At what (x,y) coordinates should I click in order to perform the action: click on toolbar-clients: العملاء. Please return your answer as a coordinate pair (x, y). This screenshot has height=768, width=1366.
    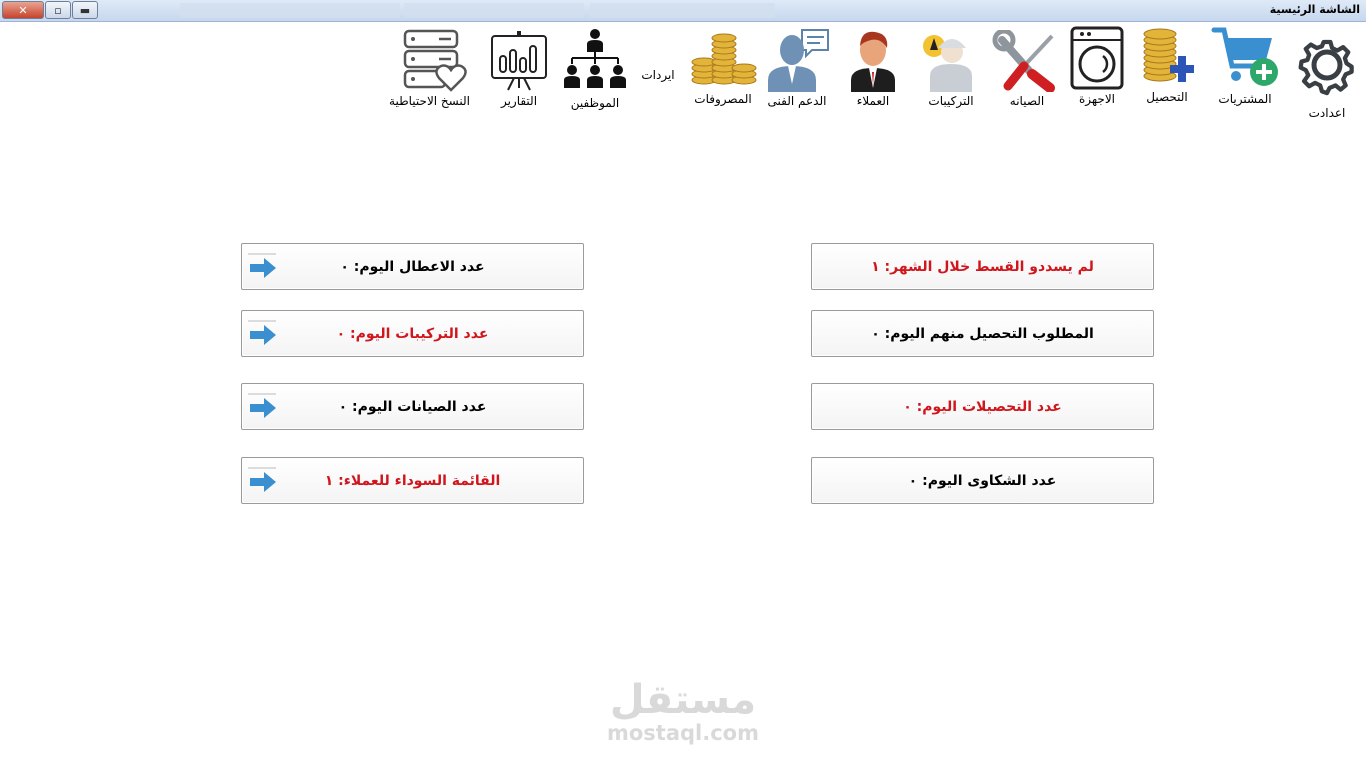
    Looking at the image, I should click on (873, 68).